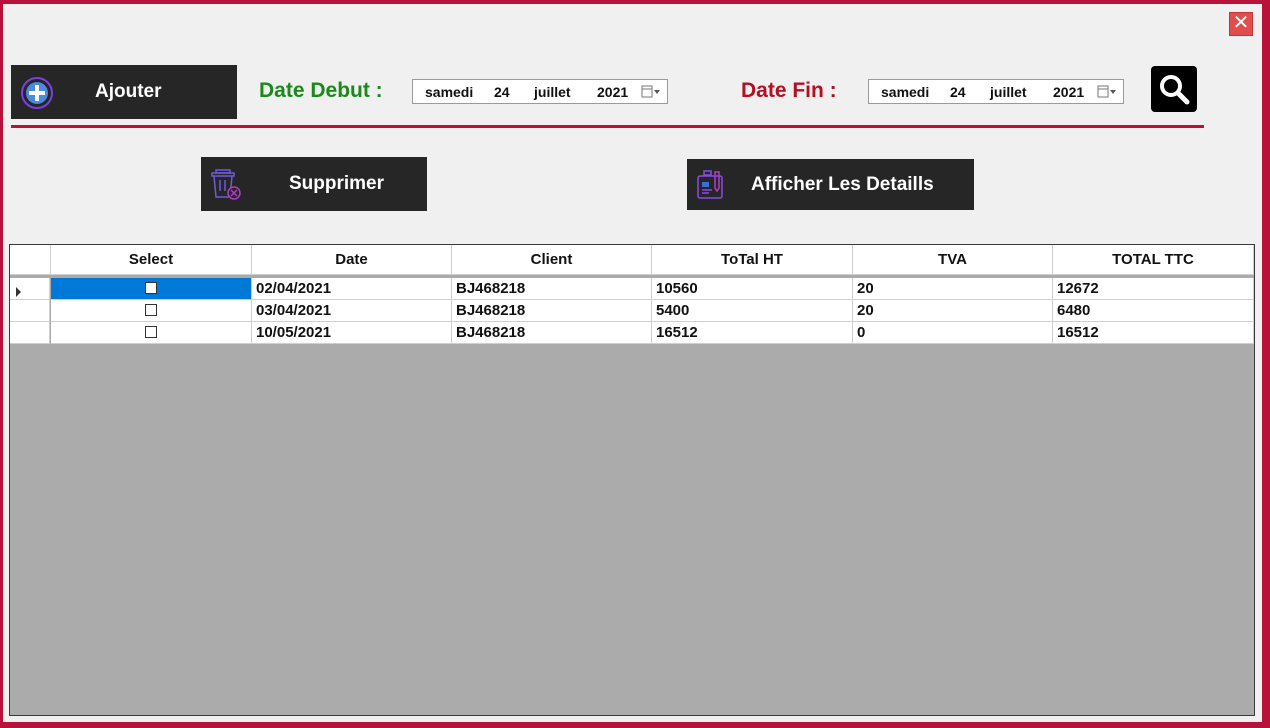 The width and height of the screenshot is (1270, 728). I want to click on date-fin-month: juillet, so click(1008, 92).